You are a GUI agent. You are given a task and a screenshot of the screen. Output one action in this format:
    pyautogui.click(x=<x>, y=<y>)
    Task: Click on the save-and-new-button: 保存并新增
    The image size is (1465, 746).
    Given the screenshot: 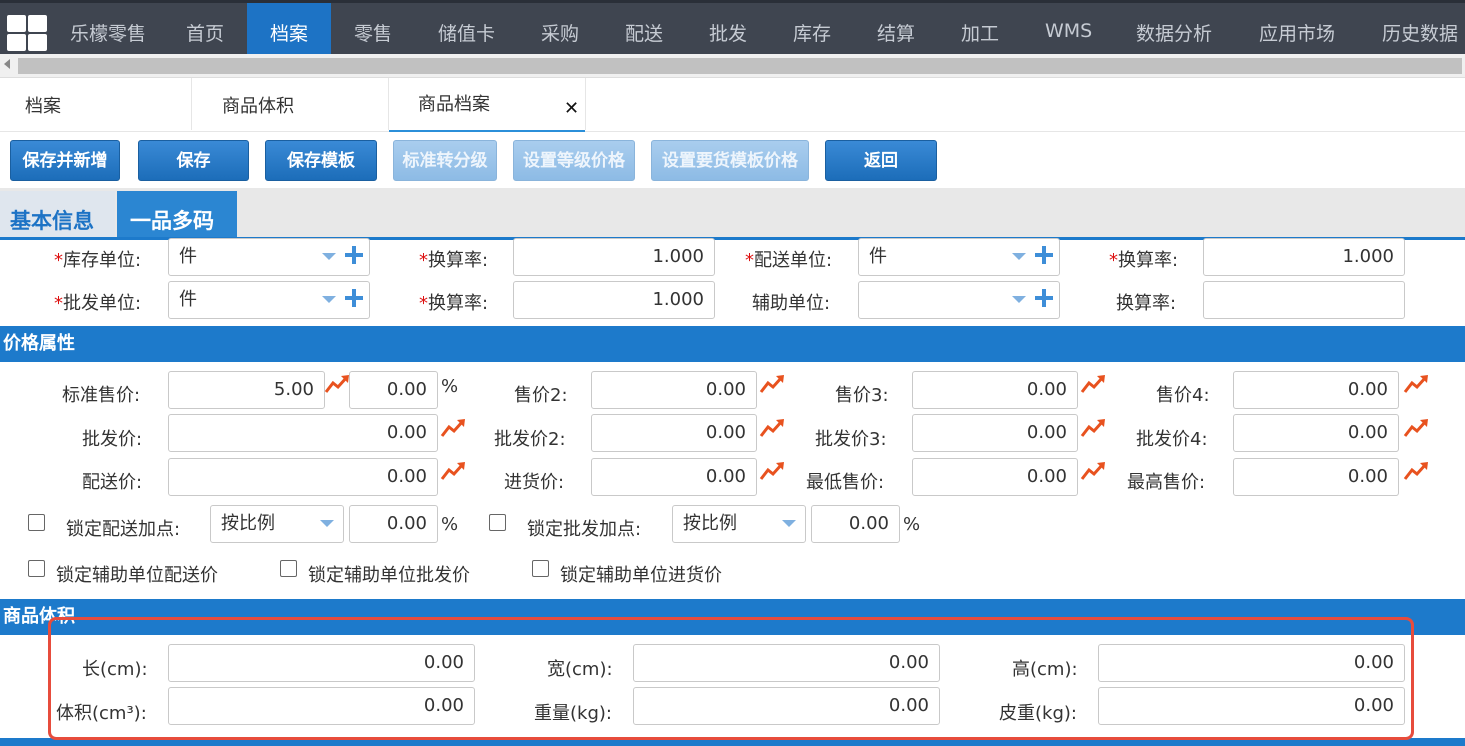 What is the action you would take?
    pyautogui.click(x=65, y=160)
    